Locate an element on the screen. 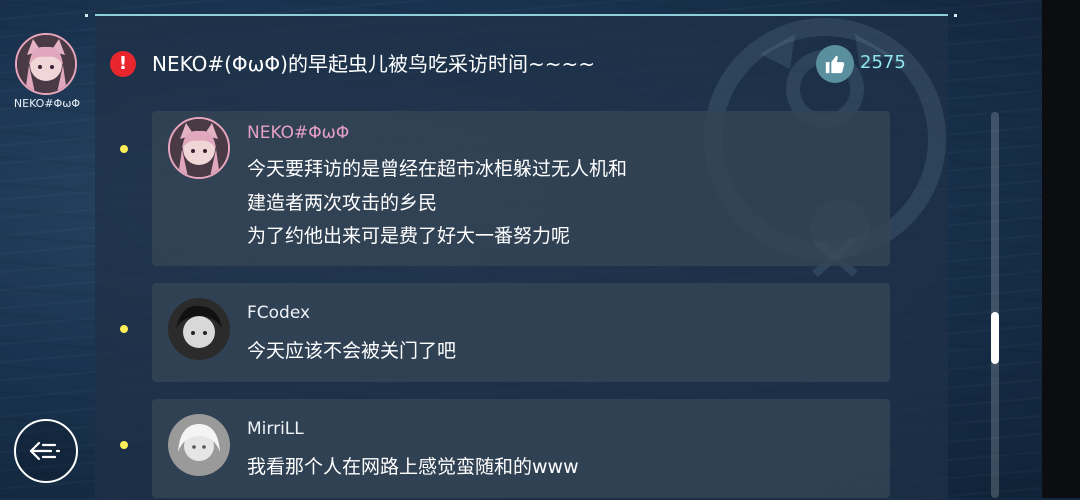 This screenshot has width=1080, height=500. thumbs-up-icon is located at coordinates (835, 64).